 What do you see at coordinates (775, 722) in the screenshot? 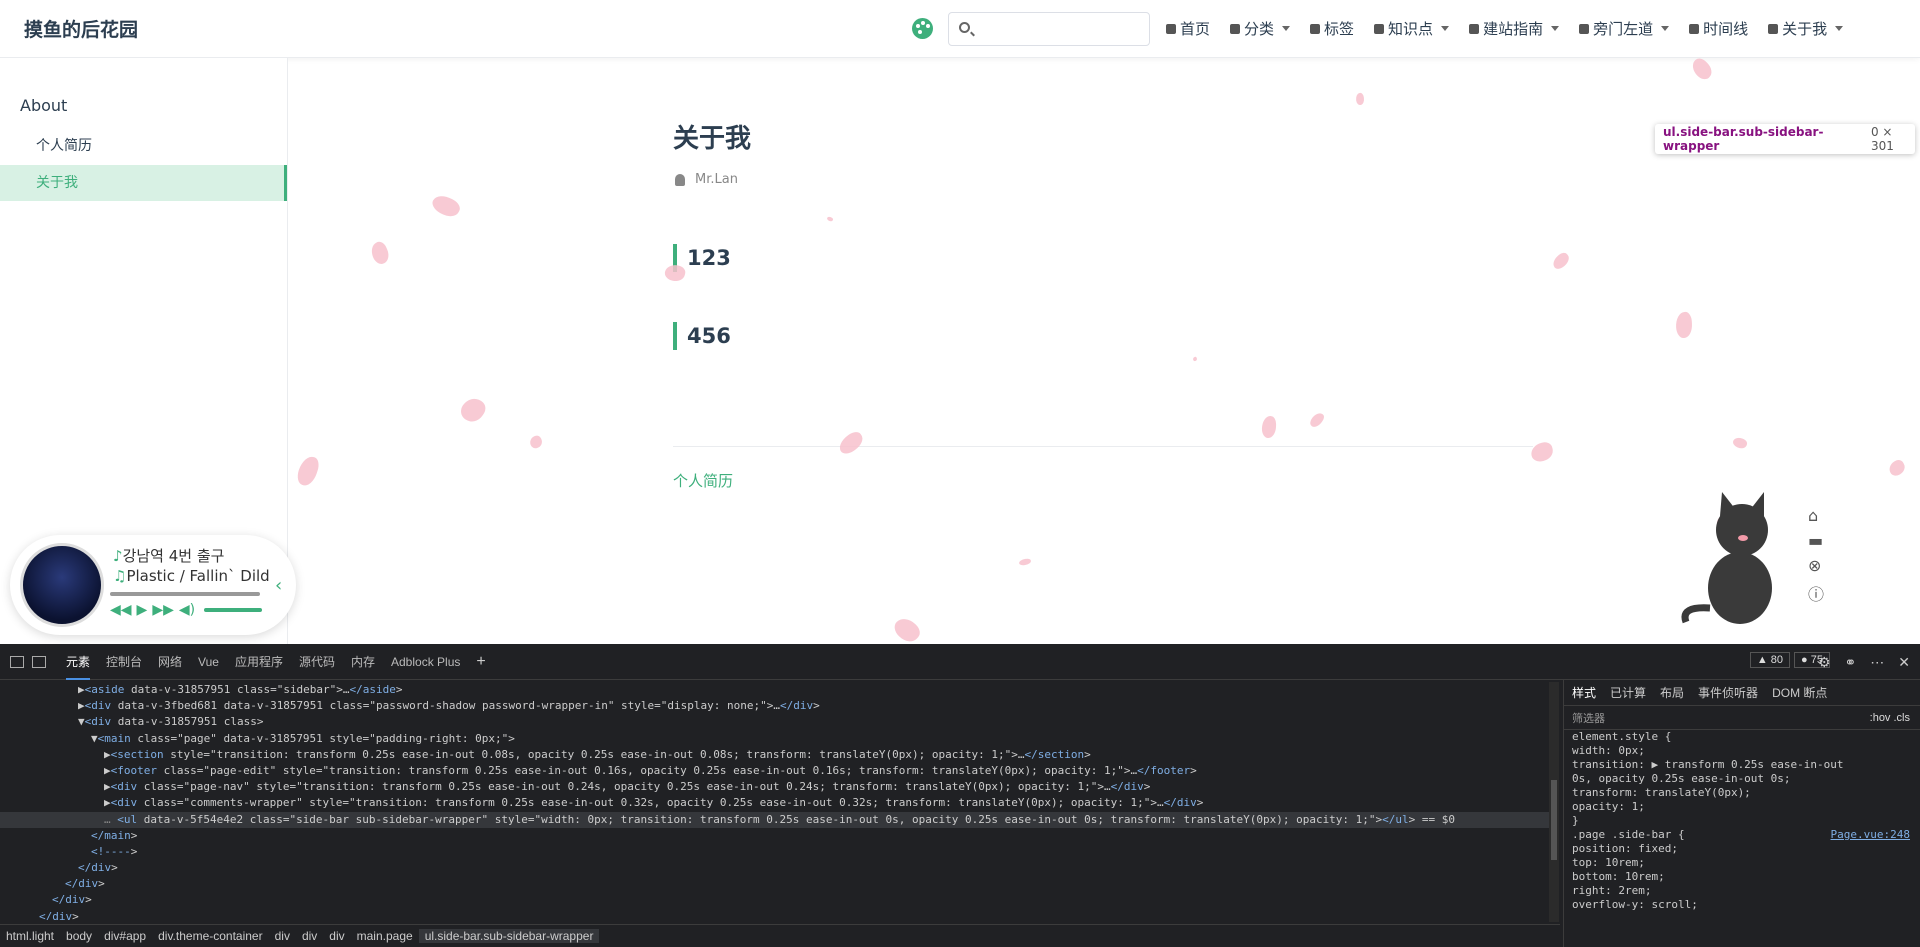
I see `dom-node: ▼<div data-v-31857951 class>` at bounding box center [775, 722].